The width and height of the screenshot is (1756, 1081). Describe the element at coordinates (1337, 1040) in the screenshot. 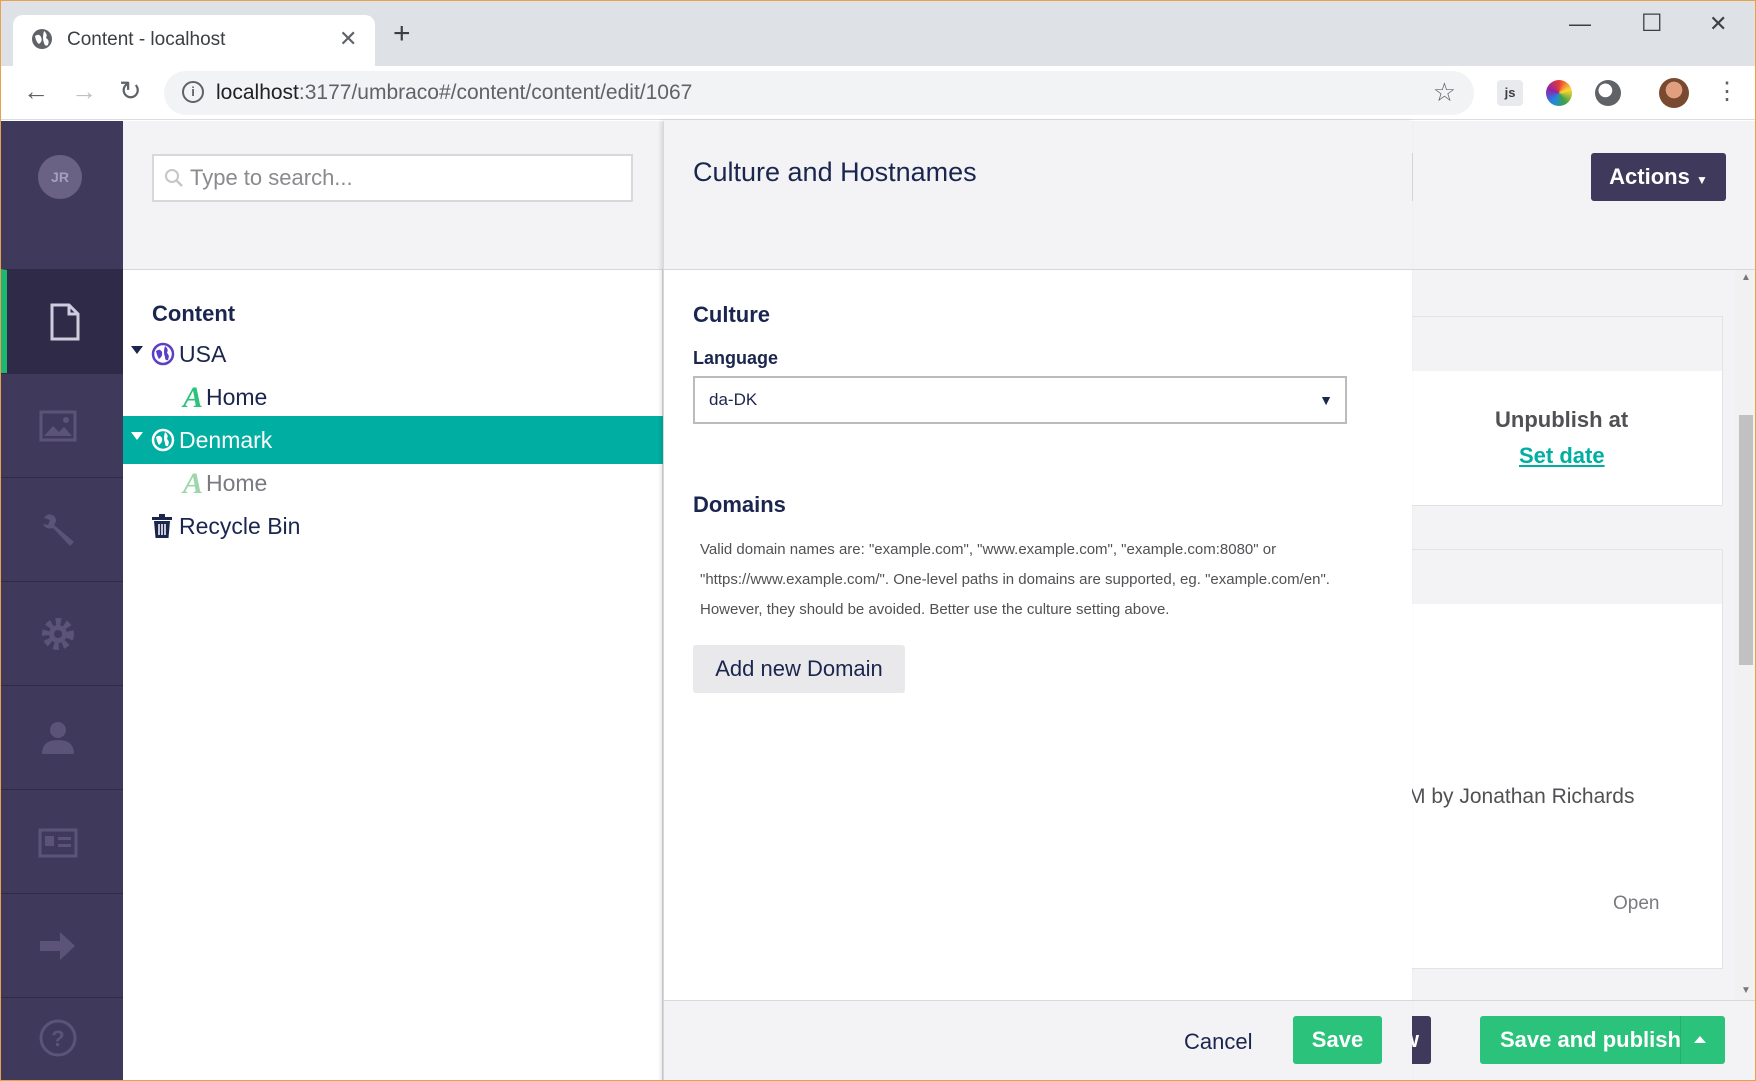

I see `save-button: Save` at that location.